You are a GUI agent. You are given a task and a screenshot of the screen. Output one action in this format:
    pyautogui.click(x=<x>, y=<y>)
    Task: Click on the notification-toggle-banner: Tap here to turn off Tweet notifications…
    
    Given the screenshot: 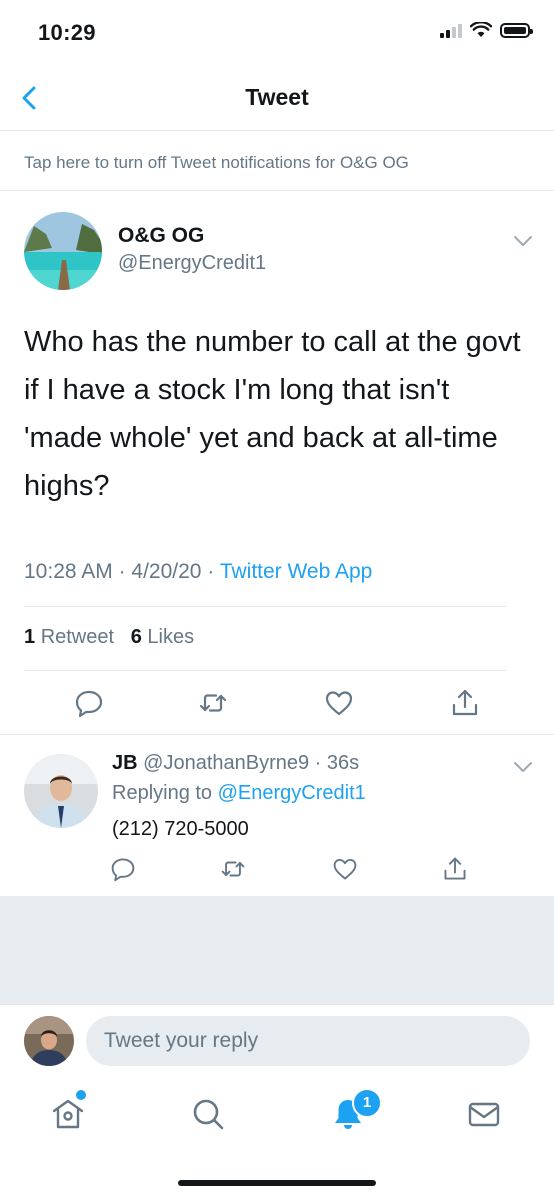 What is the action you would take?
    pyautogui.click(x=216, y=163)
    